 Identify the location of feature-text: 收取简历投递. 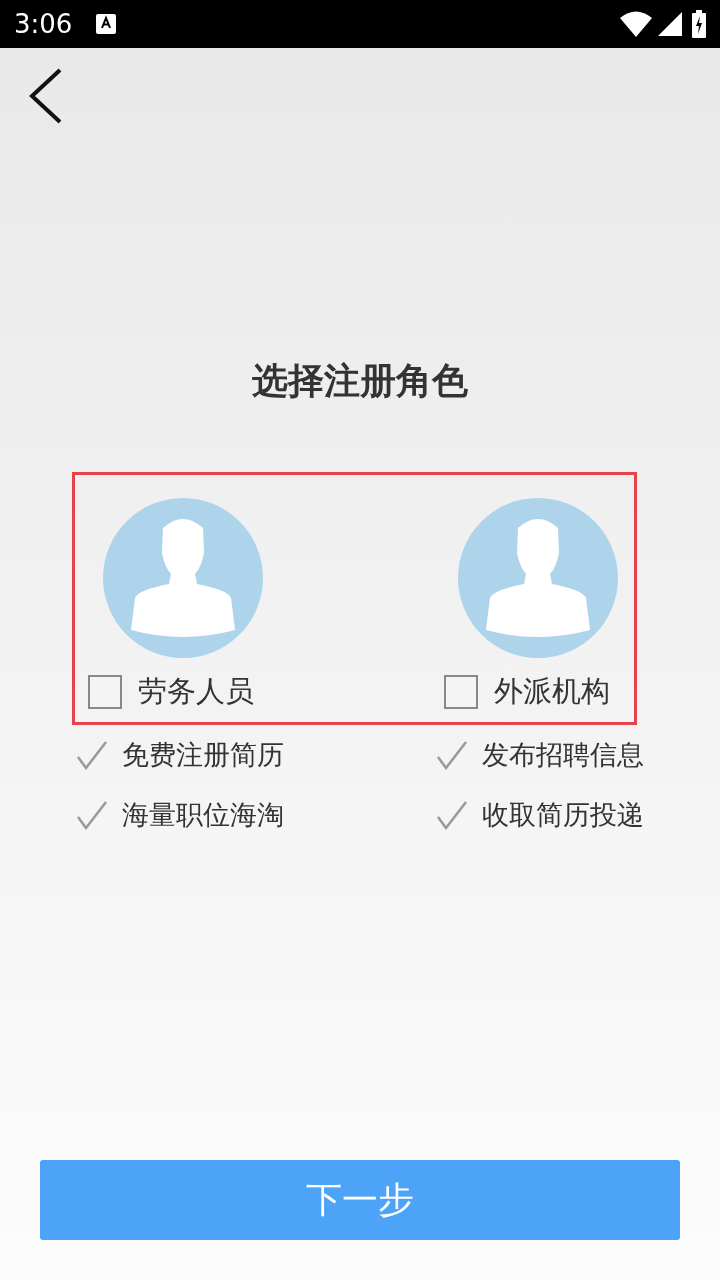
(563, 814).